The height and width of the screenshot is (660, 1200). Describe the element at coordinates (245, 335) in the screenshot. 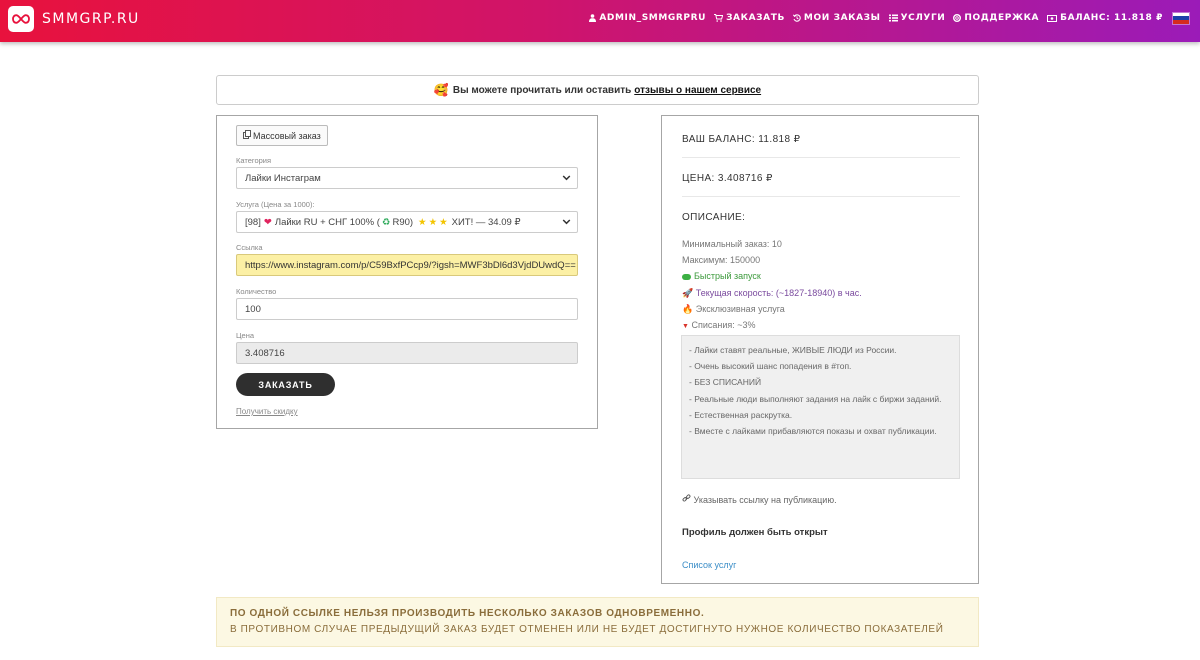

I see `price-label: Цена` at that location.